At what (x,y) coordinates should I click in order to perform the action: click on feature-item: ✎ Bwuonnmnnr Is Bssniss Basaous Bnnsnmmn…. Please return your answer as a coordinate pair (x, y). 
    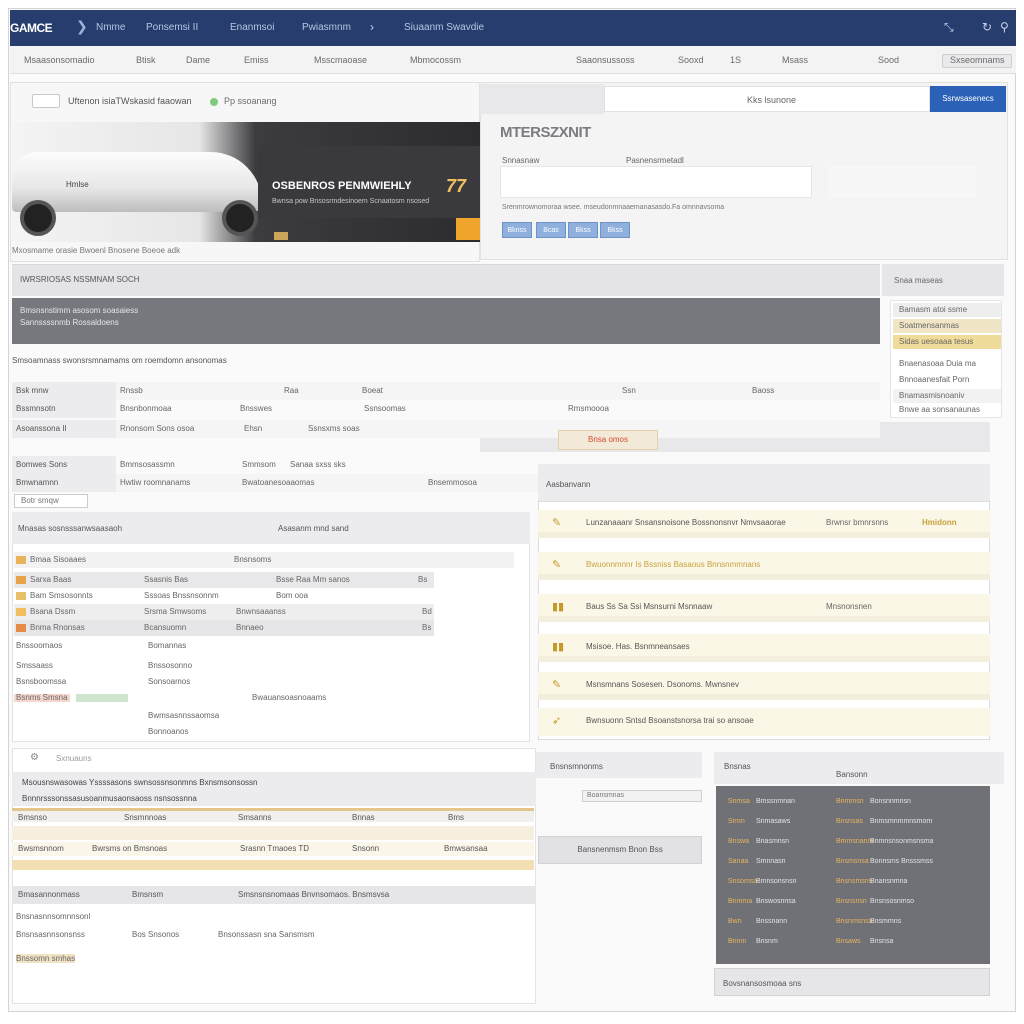
    Looking at the image, I should click on (764, 566).